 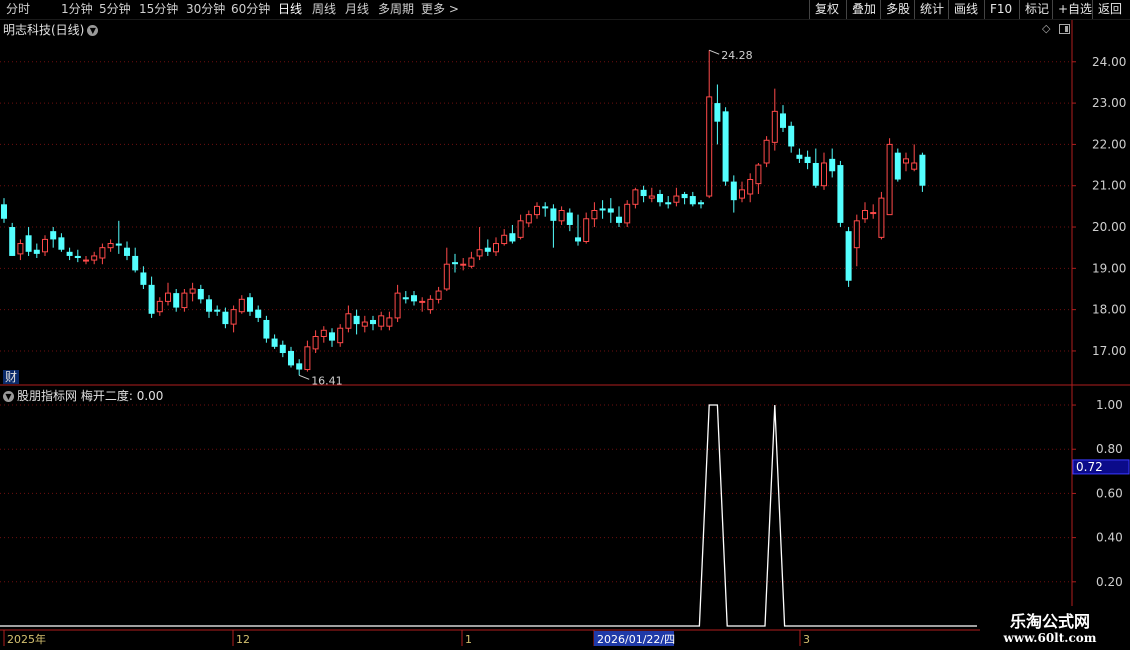 I want to click on cursor-value-label: 0.72, so click(x=1089, y=467).